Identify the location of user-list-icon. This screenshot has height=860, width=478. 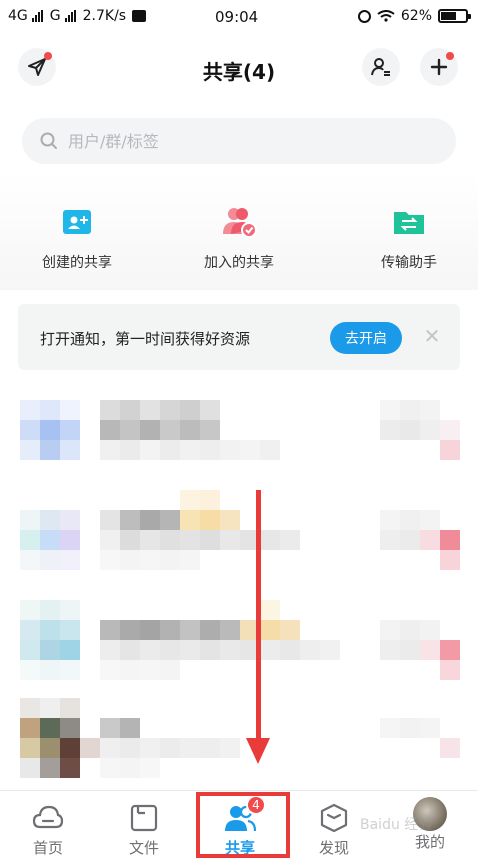
(380, 67).